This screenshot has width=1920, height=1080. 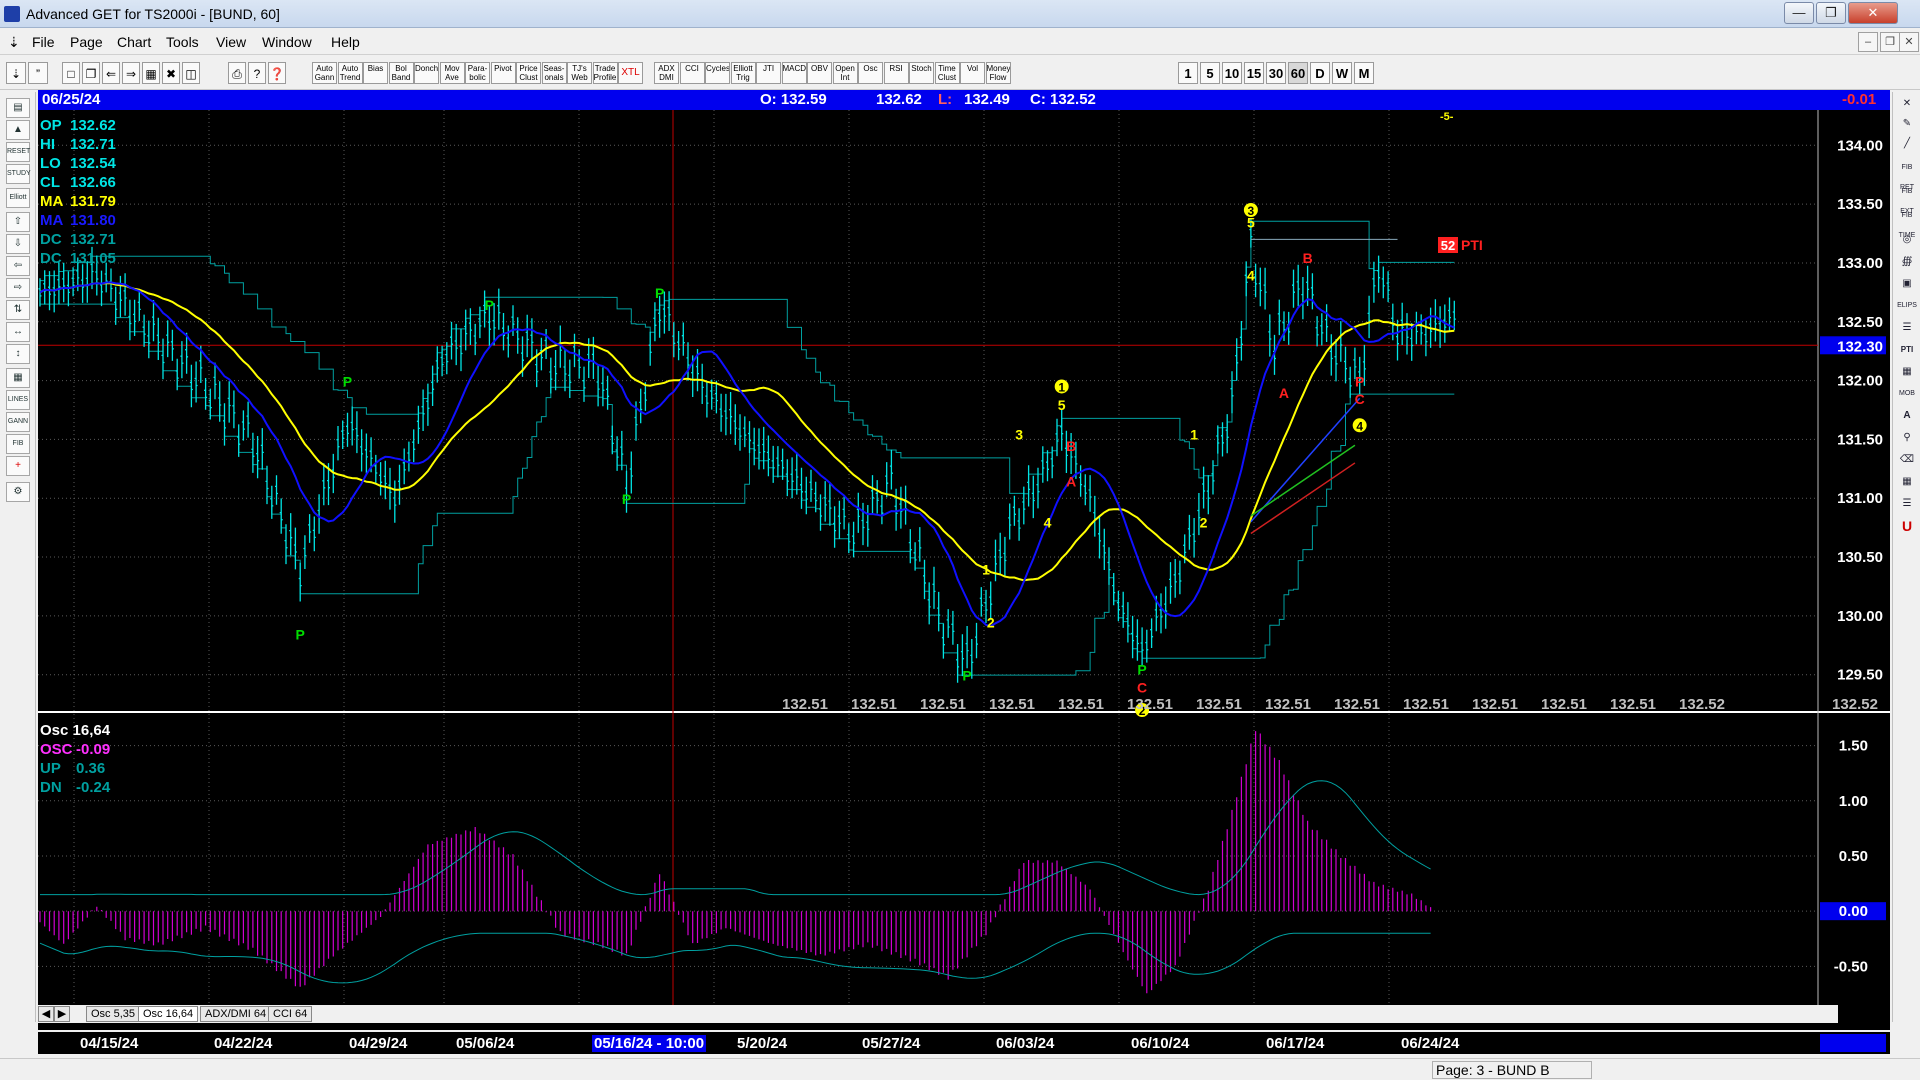 I want to click on grid-icon: ▦, so click(x=151, y=73).